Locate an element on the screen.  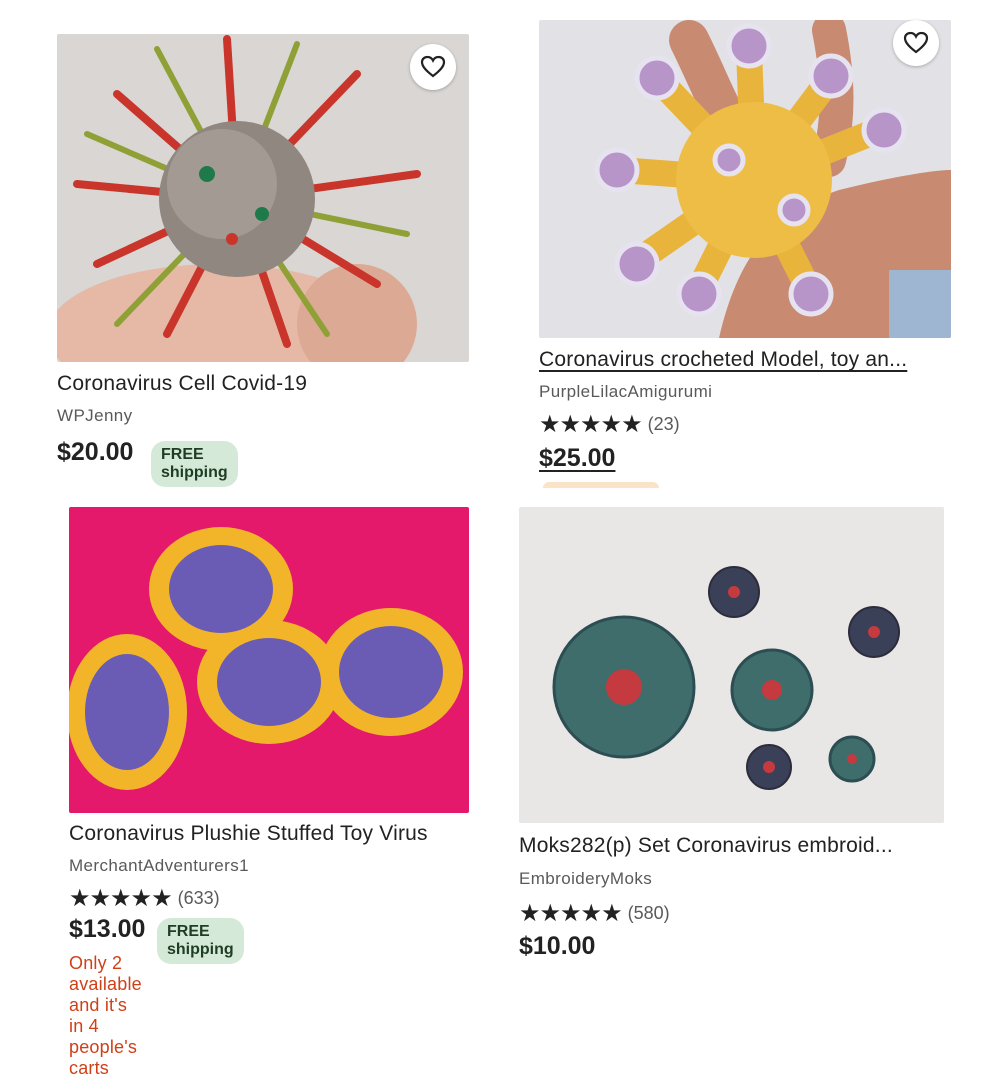
crochet-virus-image is located at coordinates (745, 179).